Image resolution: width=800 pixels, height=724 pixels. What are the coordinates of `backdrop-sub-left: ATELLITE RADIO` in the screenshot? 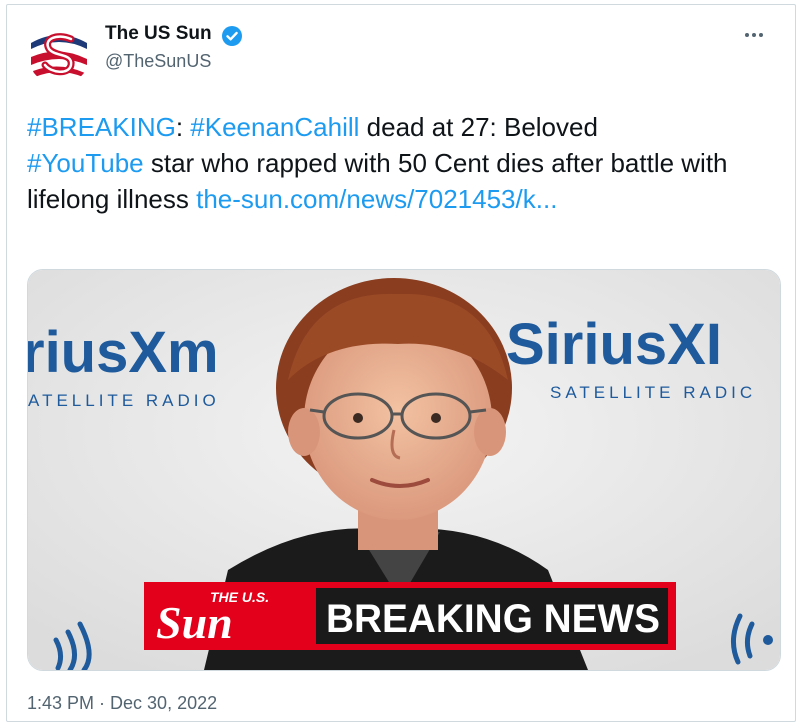 It's located at (124, 400).